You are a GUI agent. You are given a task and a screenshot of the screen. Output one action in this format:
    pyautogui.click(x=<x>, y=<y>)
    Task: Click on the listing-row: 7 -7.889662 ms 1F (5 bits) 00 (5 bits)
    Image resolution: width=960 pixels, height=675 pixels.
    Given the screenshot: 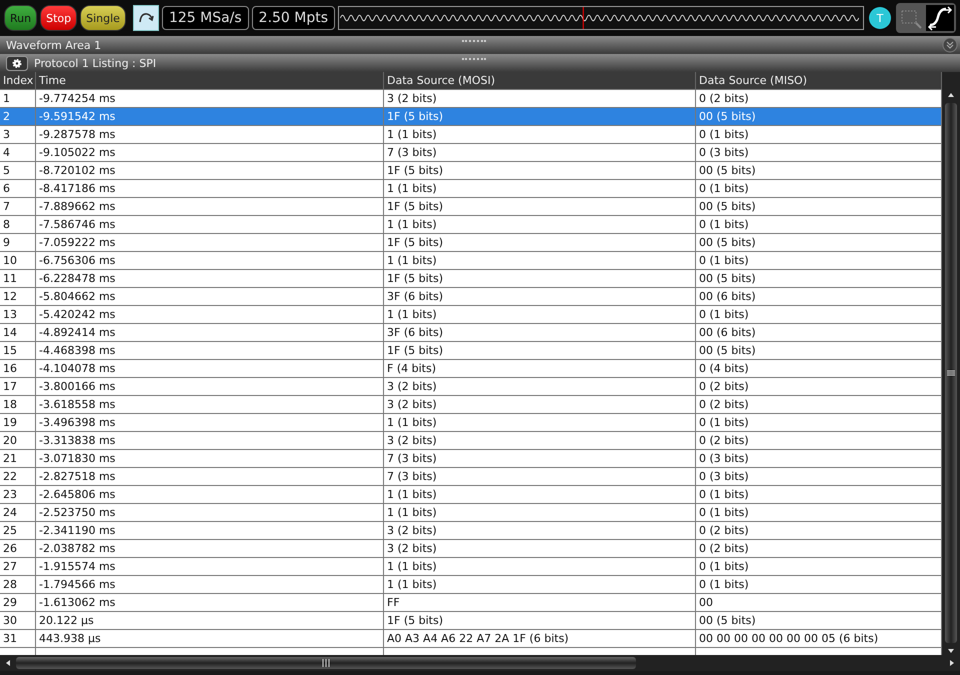 What is the action you would take?
    pyautogui.click(x=471, y=207)
    